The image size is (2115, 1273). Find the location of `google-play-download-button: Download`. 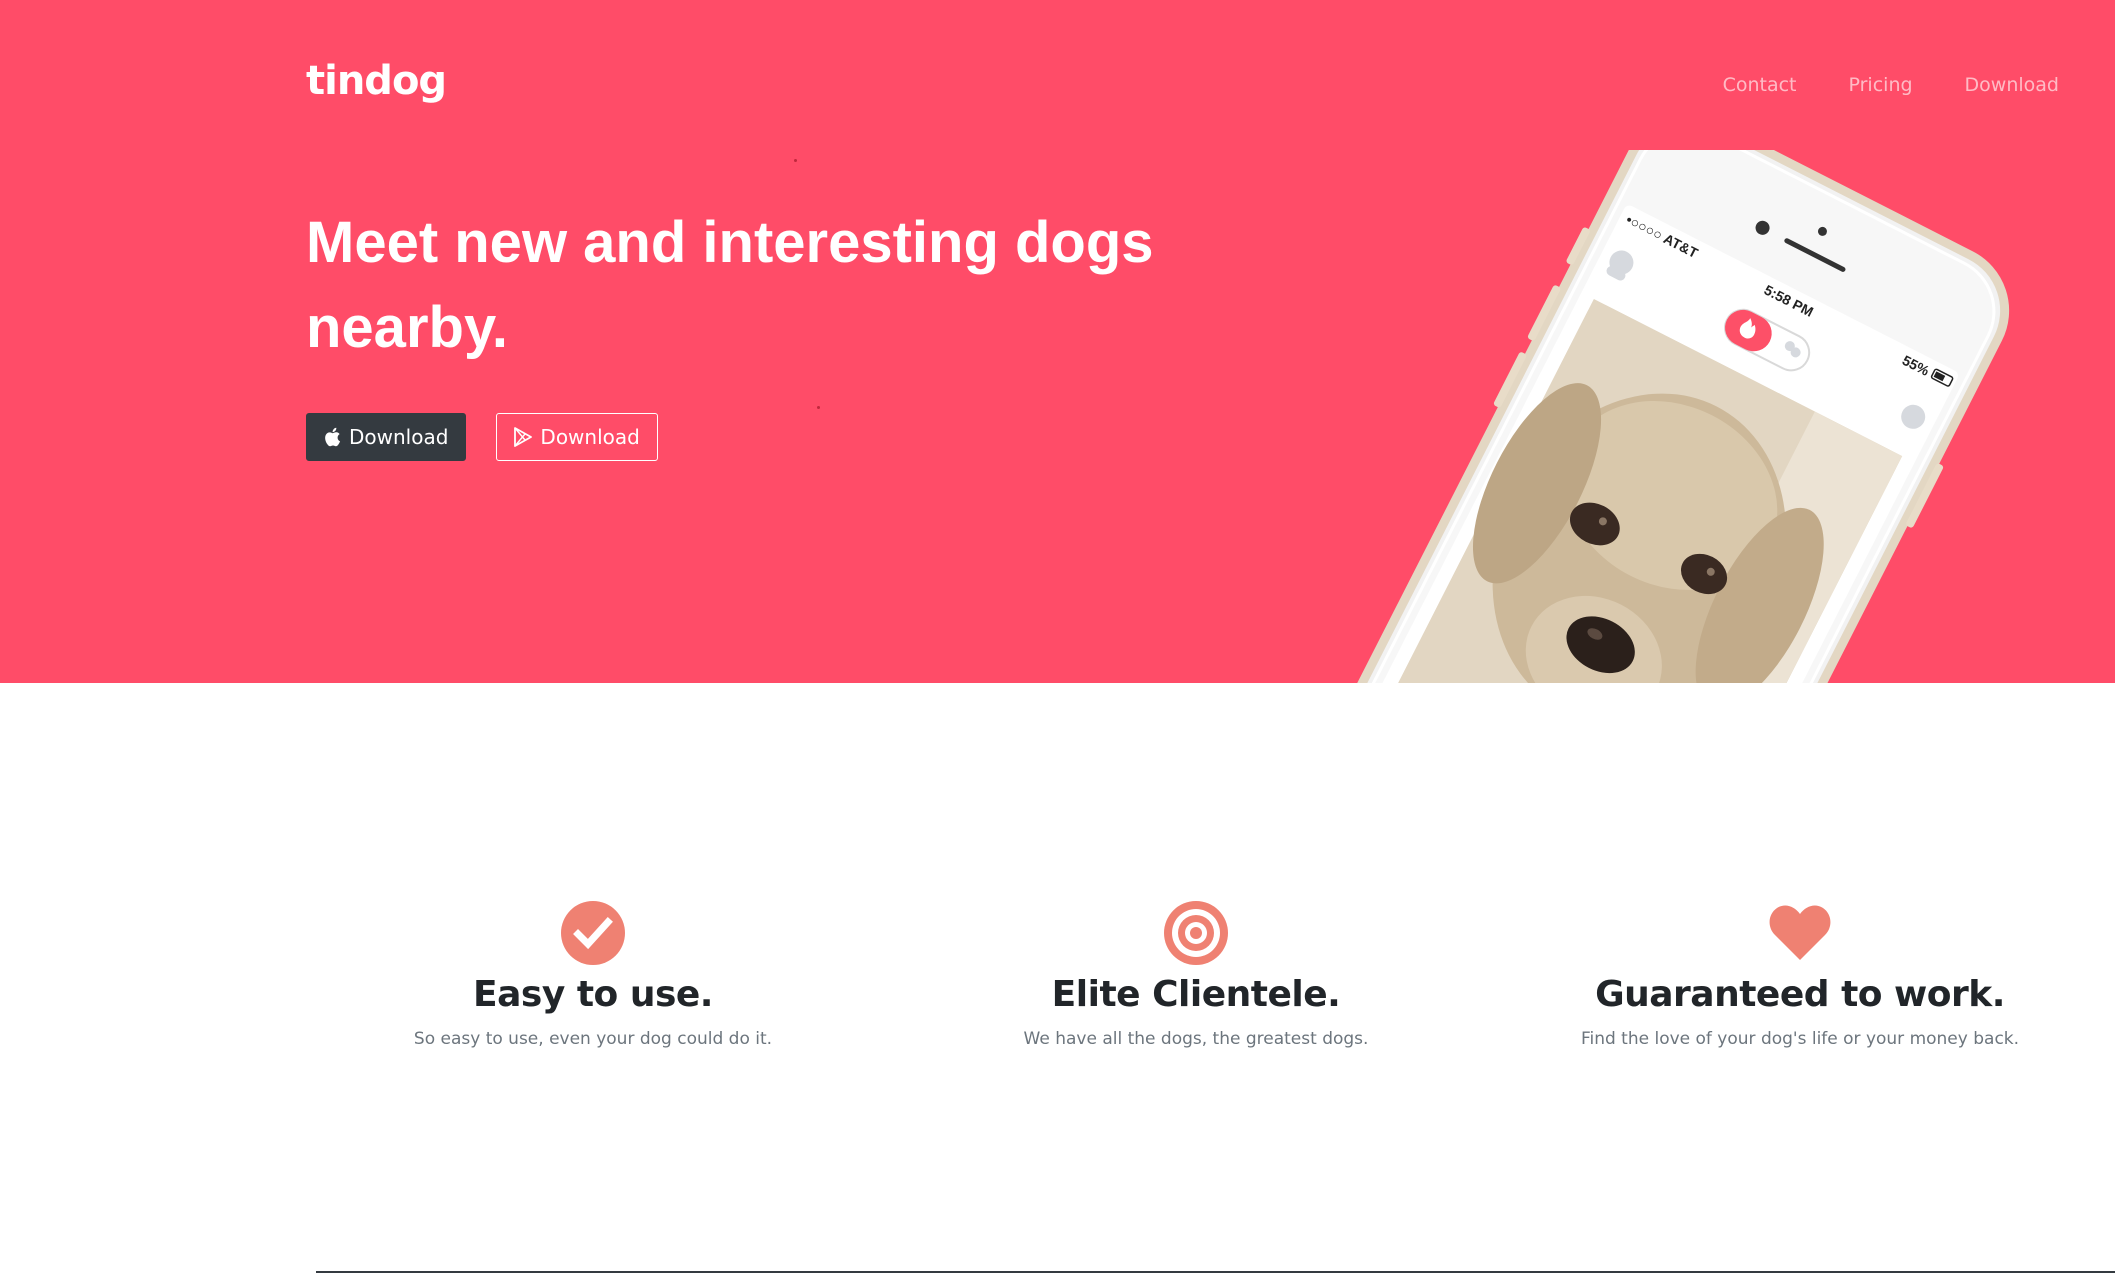

google-play-download-button: Download is located at coordinates (577, 437).